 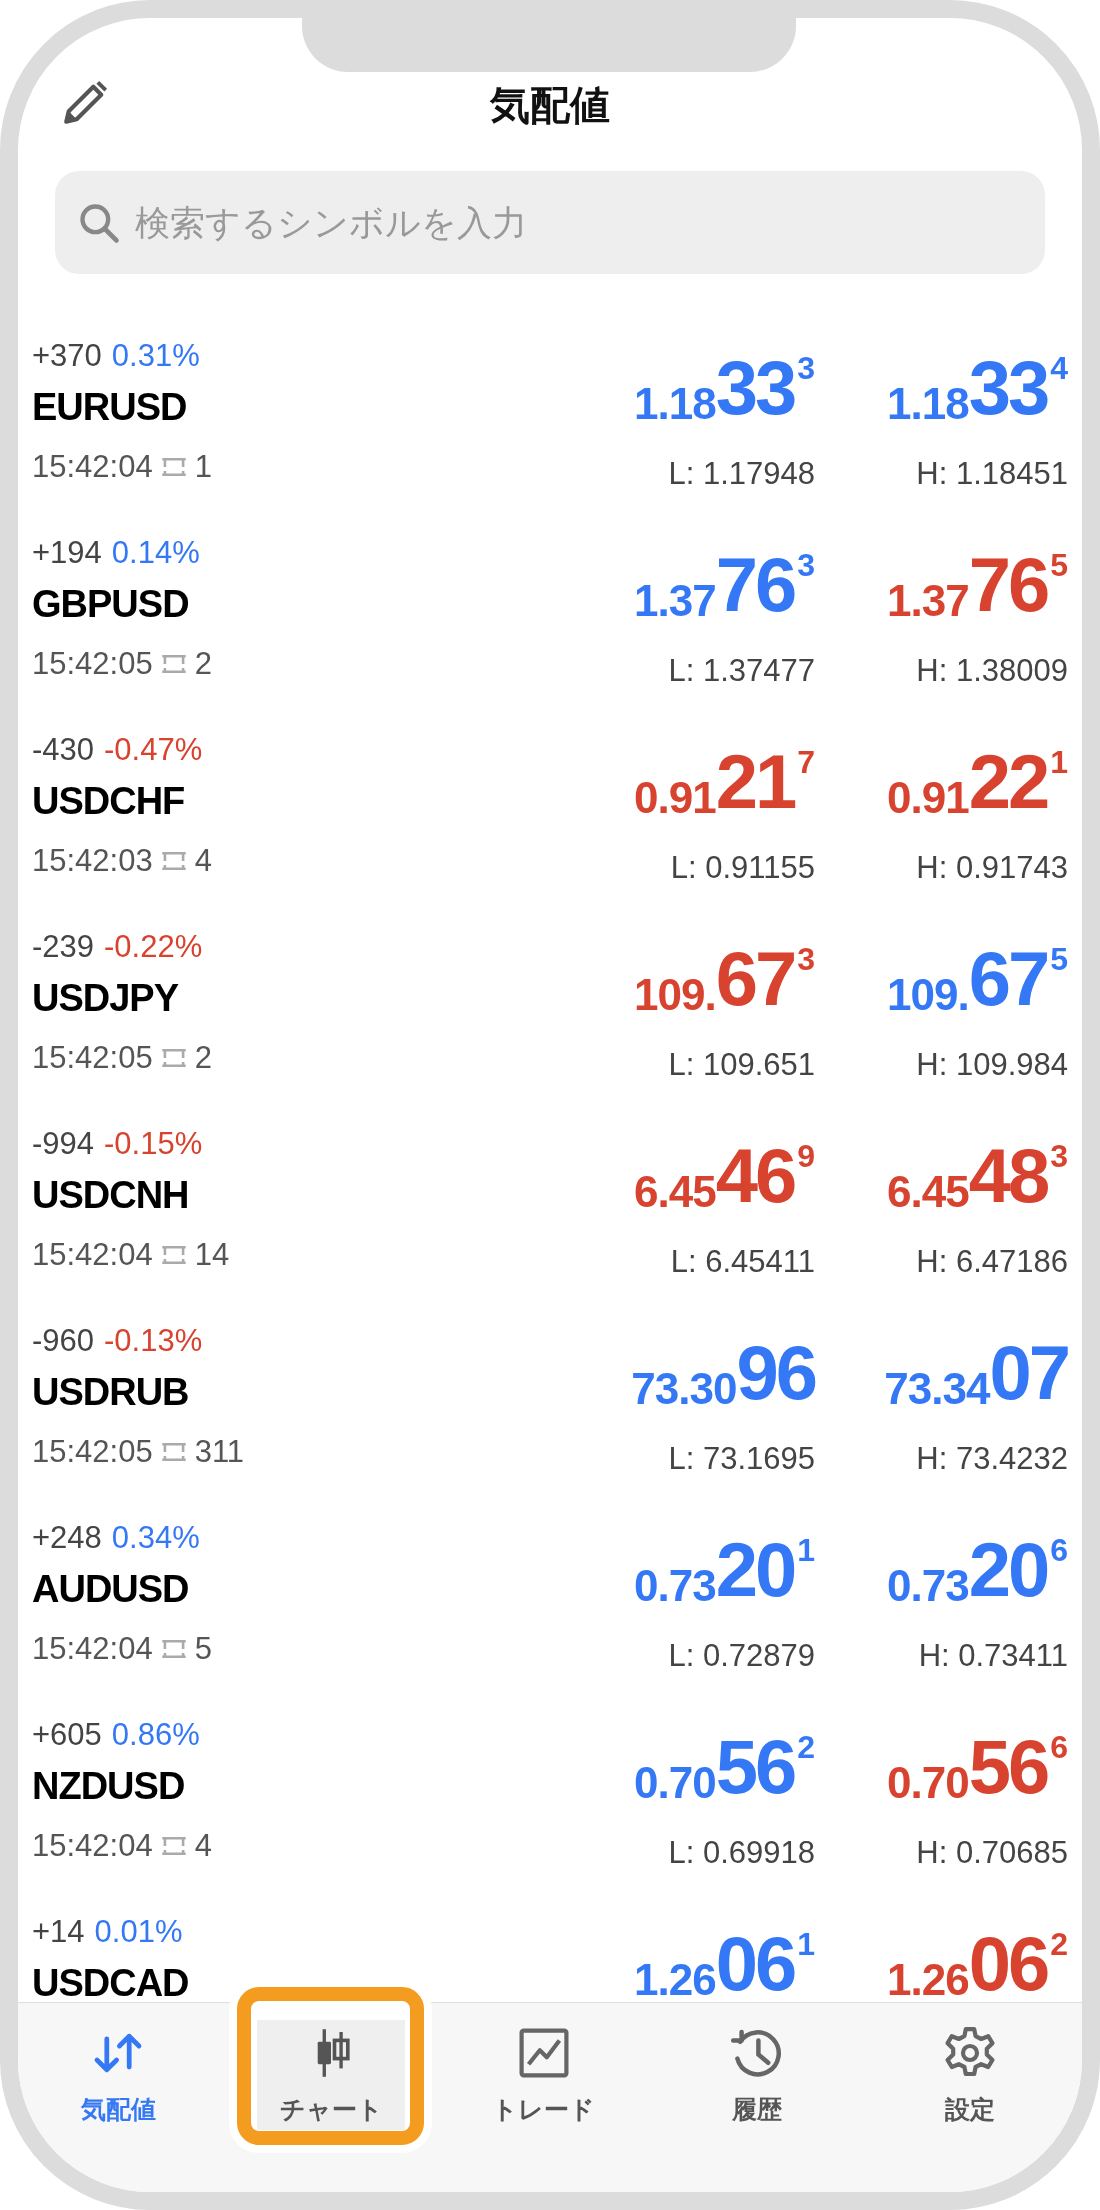 I want to click on spread-value: 311, so click(x=219, y=1452).